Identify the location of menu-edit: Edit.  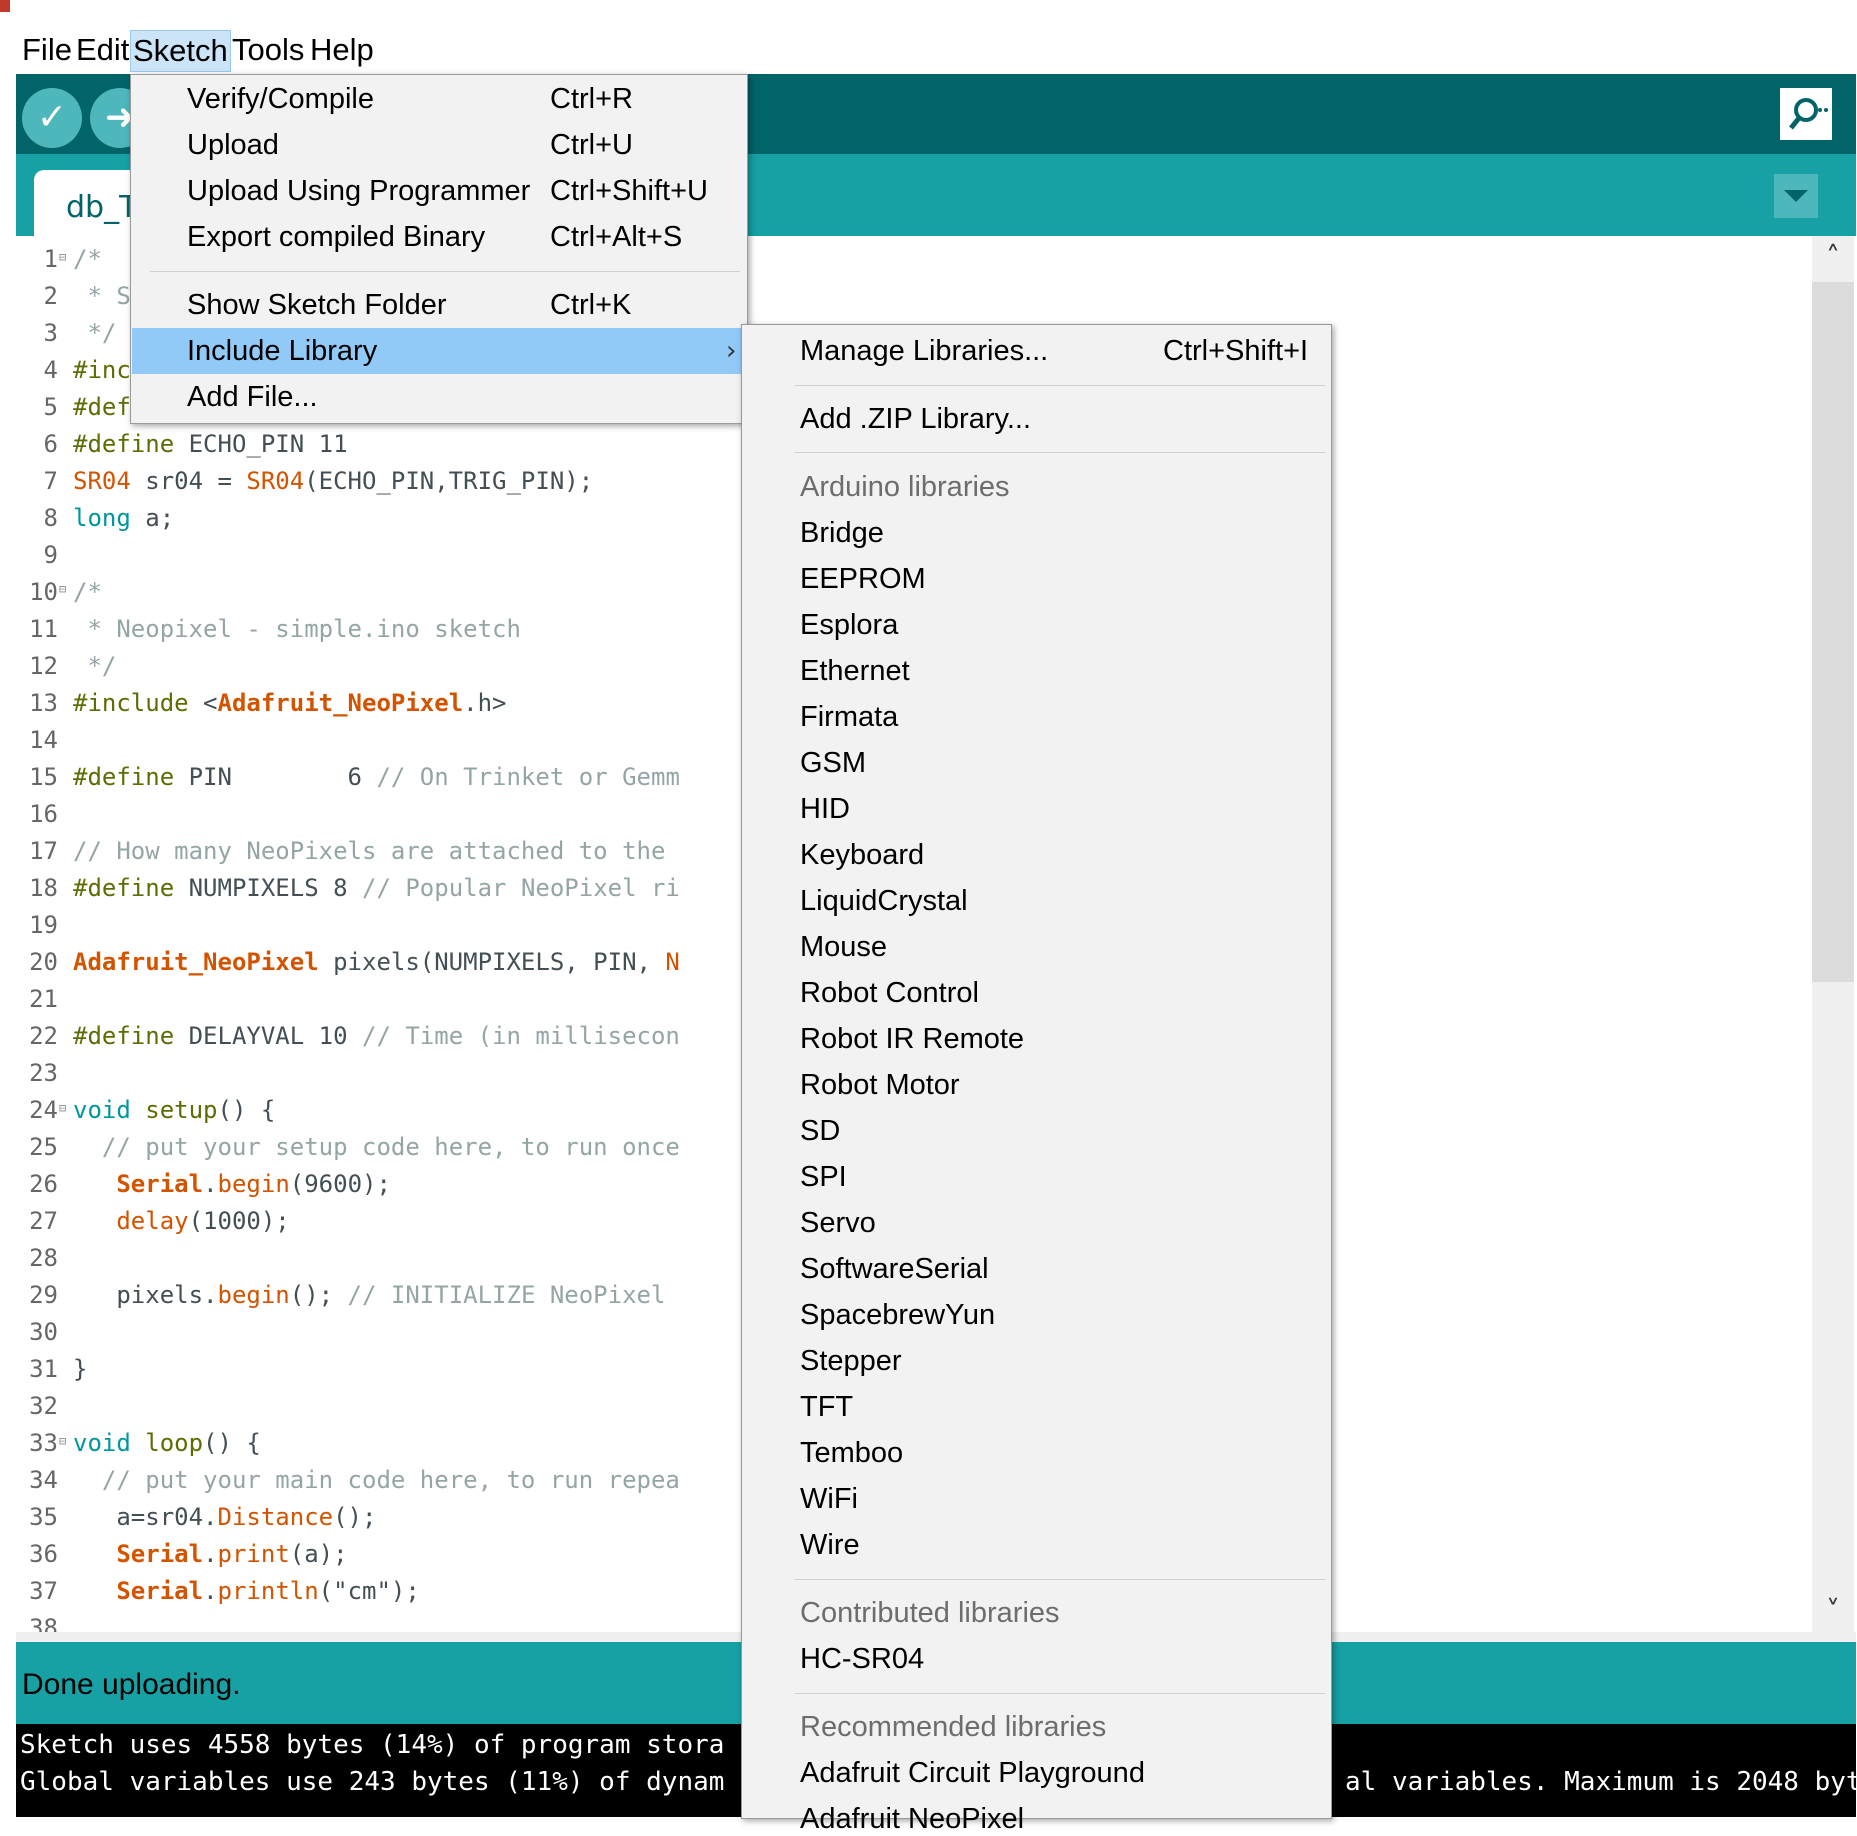
(102, 50).